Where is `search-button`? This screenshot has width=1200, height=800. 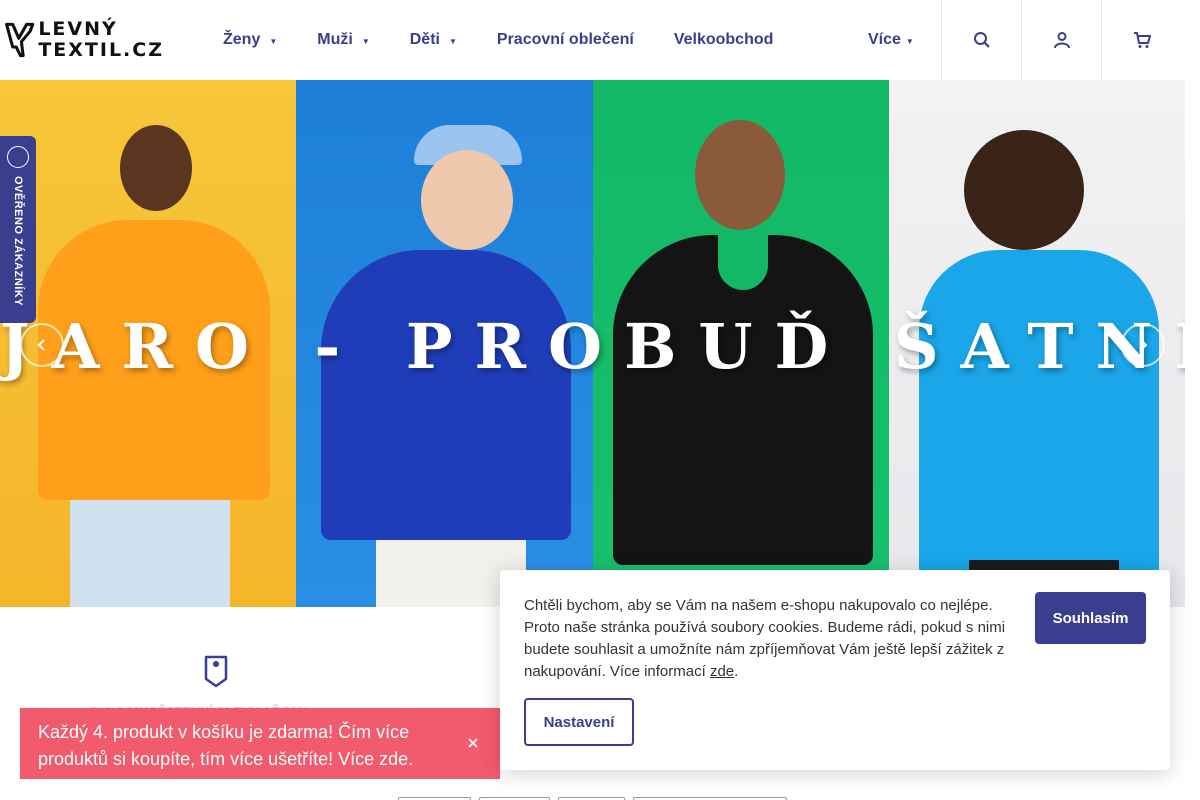 search-button is located at coordinates (981, 40).